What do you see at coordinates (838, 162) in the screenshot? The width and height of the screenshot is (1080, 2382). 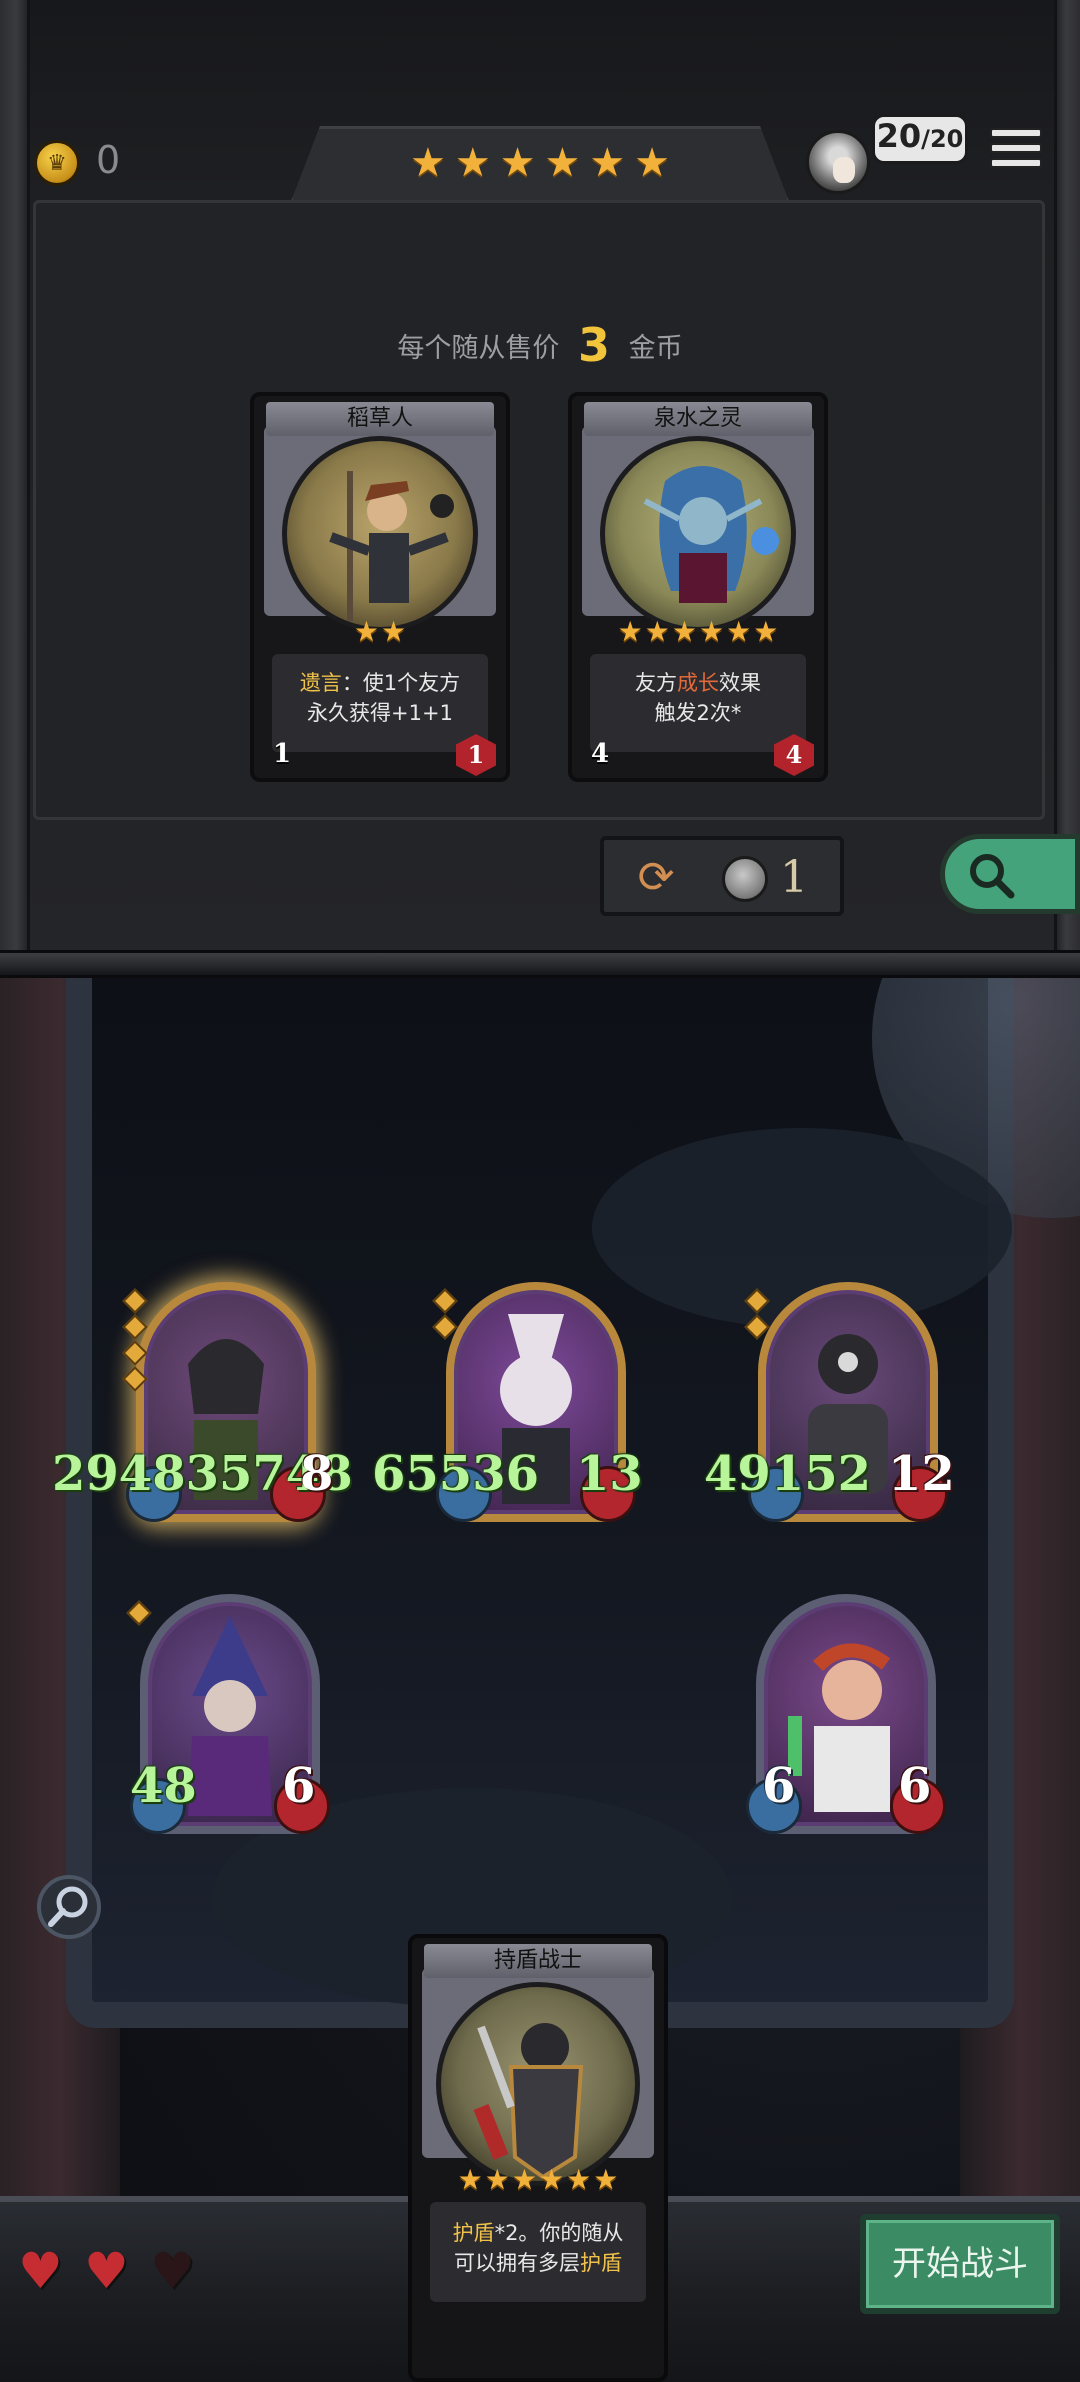 I see `player-avatar` at bounding box center [838, 162].